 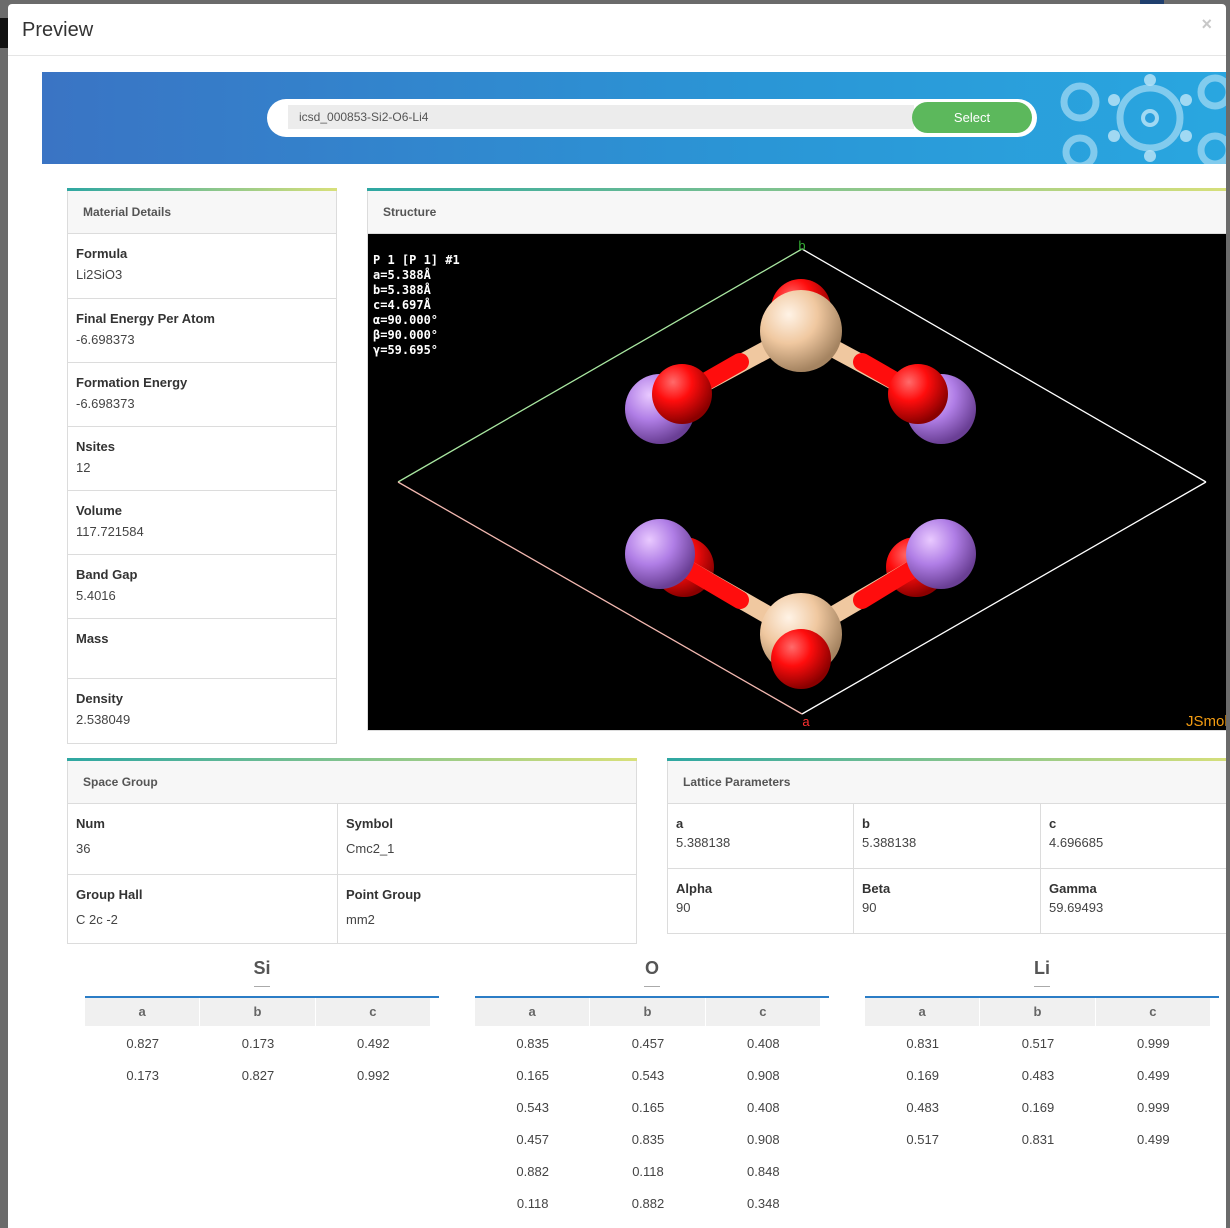 I want to click on detail-value: -6.698373, so click(x=105, y=403).